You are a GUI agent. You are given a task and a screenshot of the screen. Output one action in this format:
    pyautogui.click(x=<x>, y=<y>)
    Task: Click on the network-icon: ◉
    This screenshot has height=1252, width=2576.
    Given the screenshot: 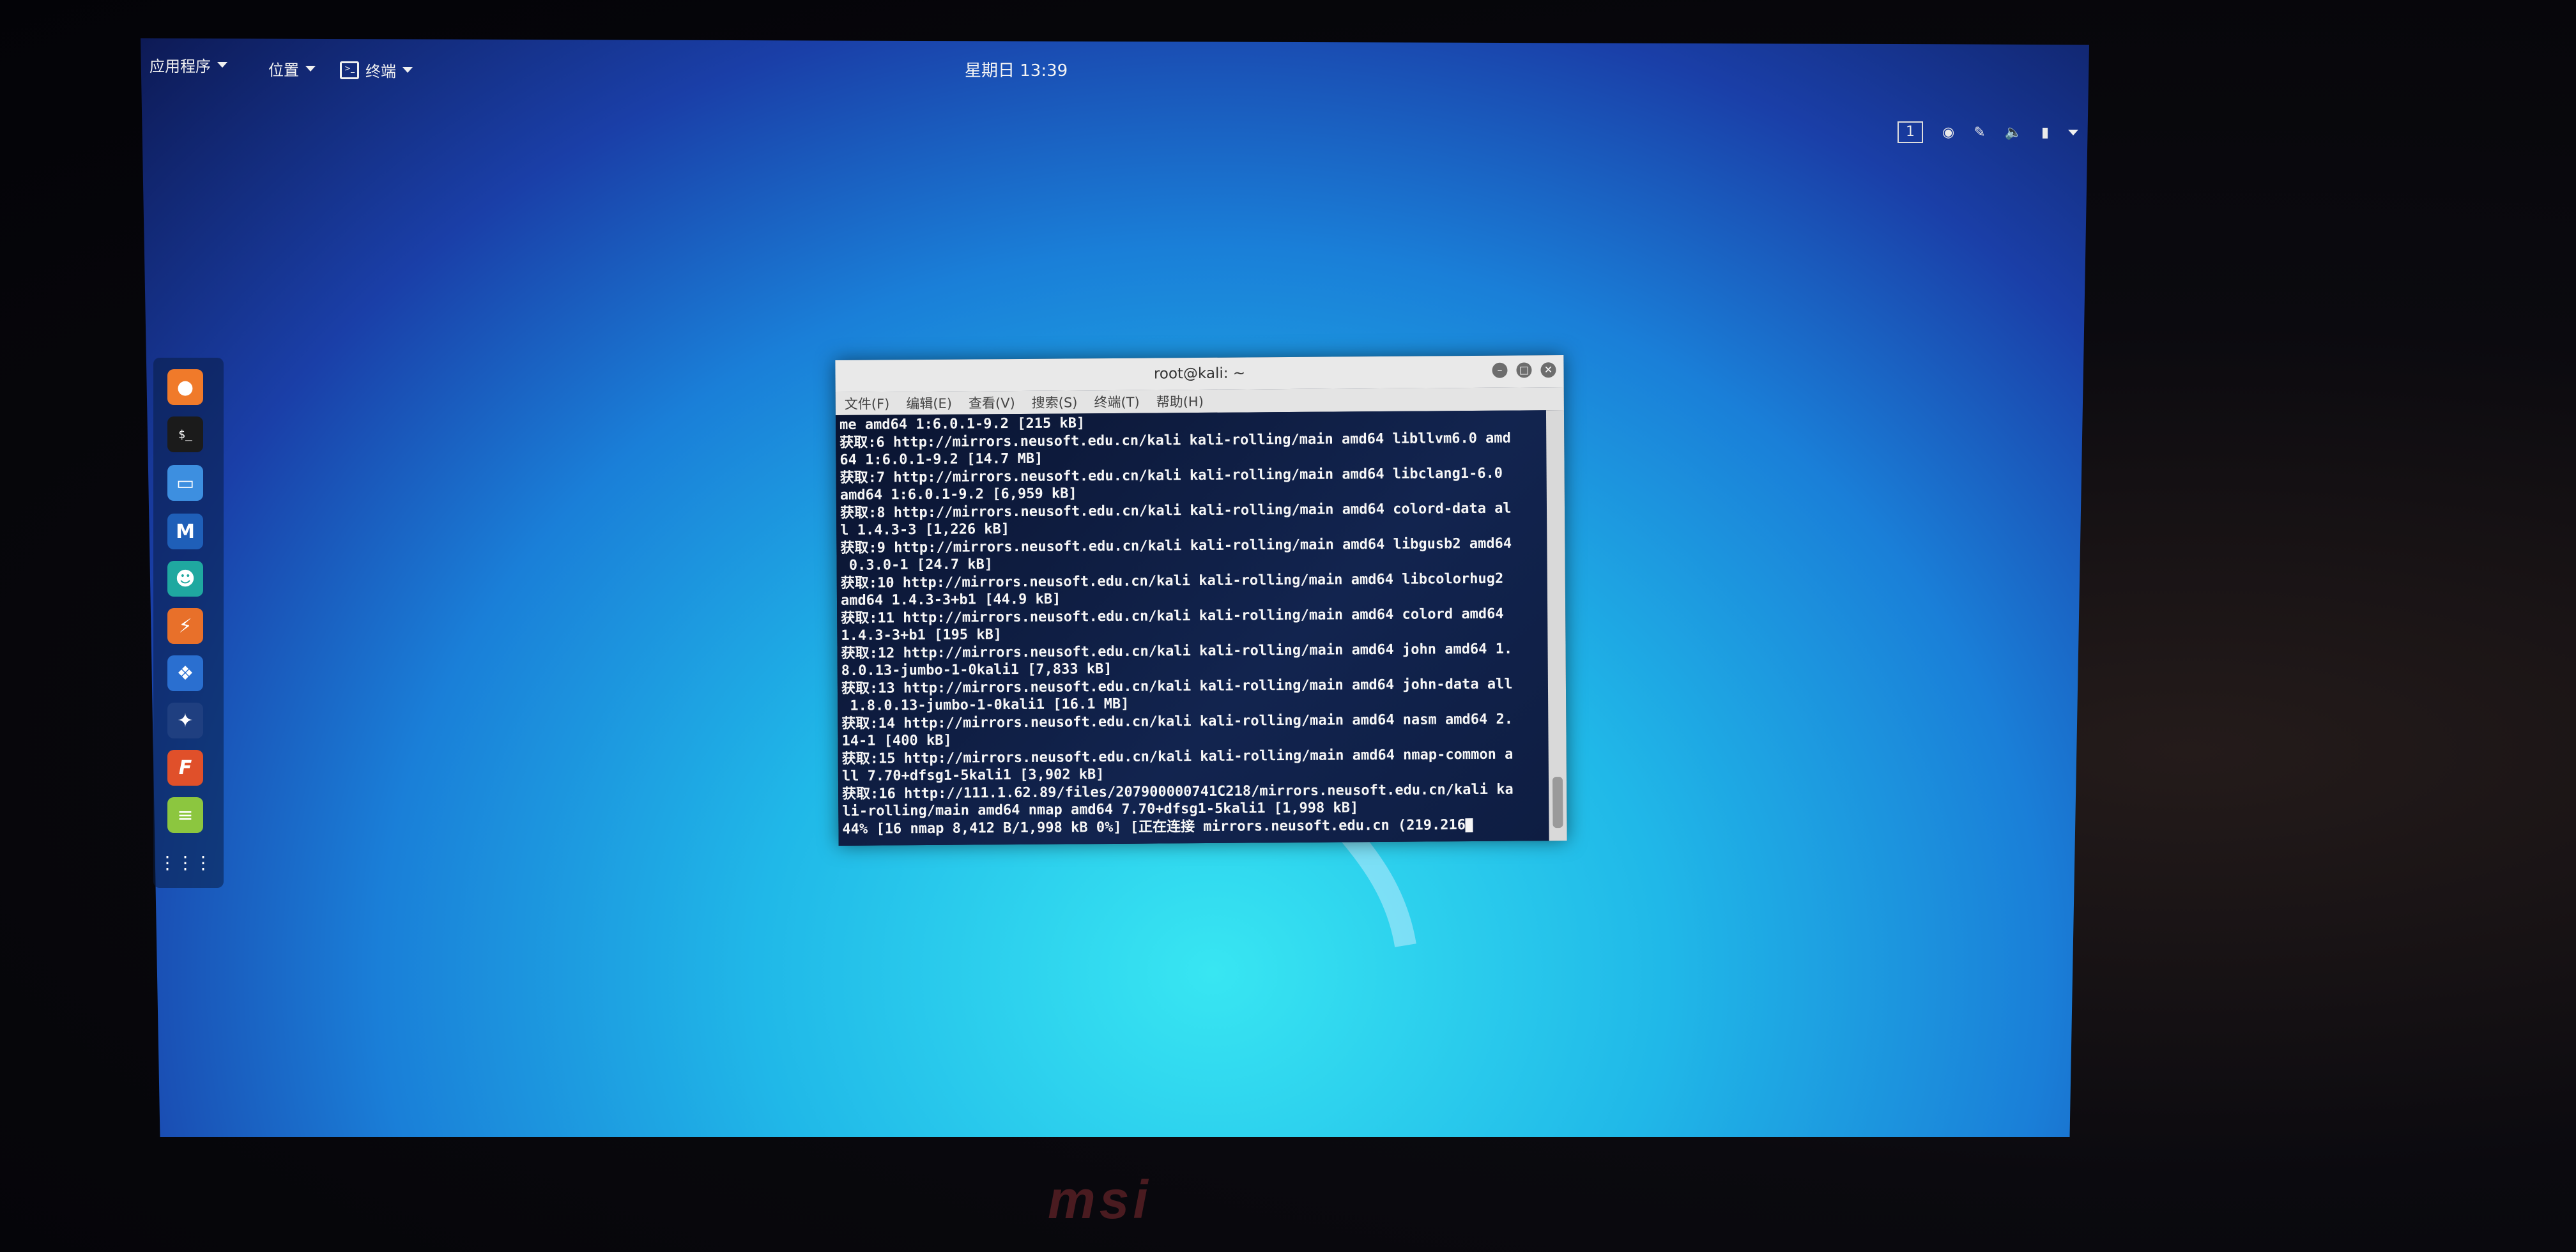 What is the action you would take?
    pyautogui.click(x=1948, y=133)
    